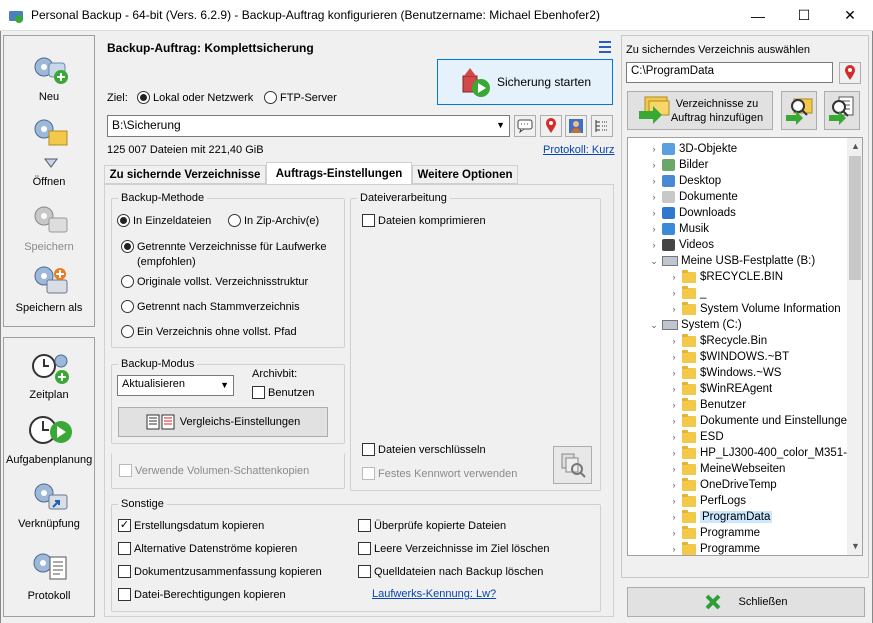 This screenshot has width=873, height=623. I want to click on tree-item: › Desktop, so click(684, 181).